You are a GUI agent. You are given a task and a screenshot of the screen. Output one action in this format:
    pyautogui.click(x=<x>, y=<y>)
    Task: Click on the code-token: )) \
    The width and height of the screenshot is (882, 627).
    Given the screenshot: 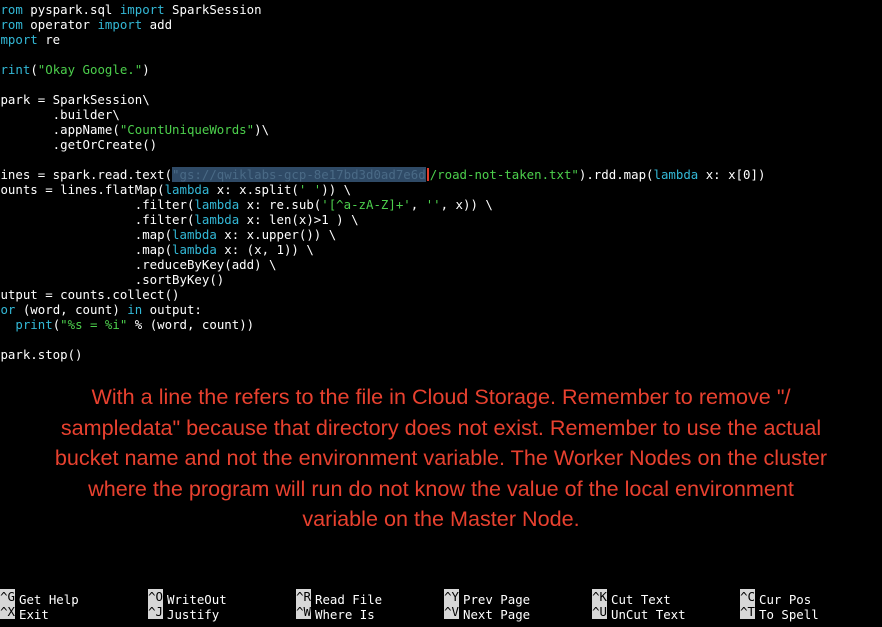 What is the action you would take?
    pyautogui.click(x=336, y=189)
    